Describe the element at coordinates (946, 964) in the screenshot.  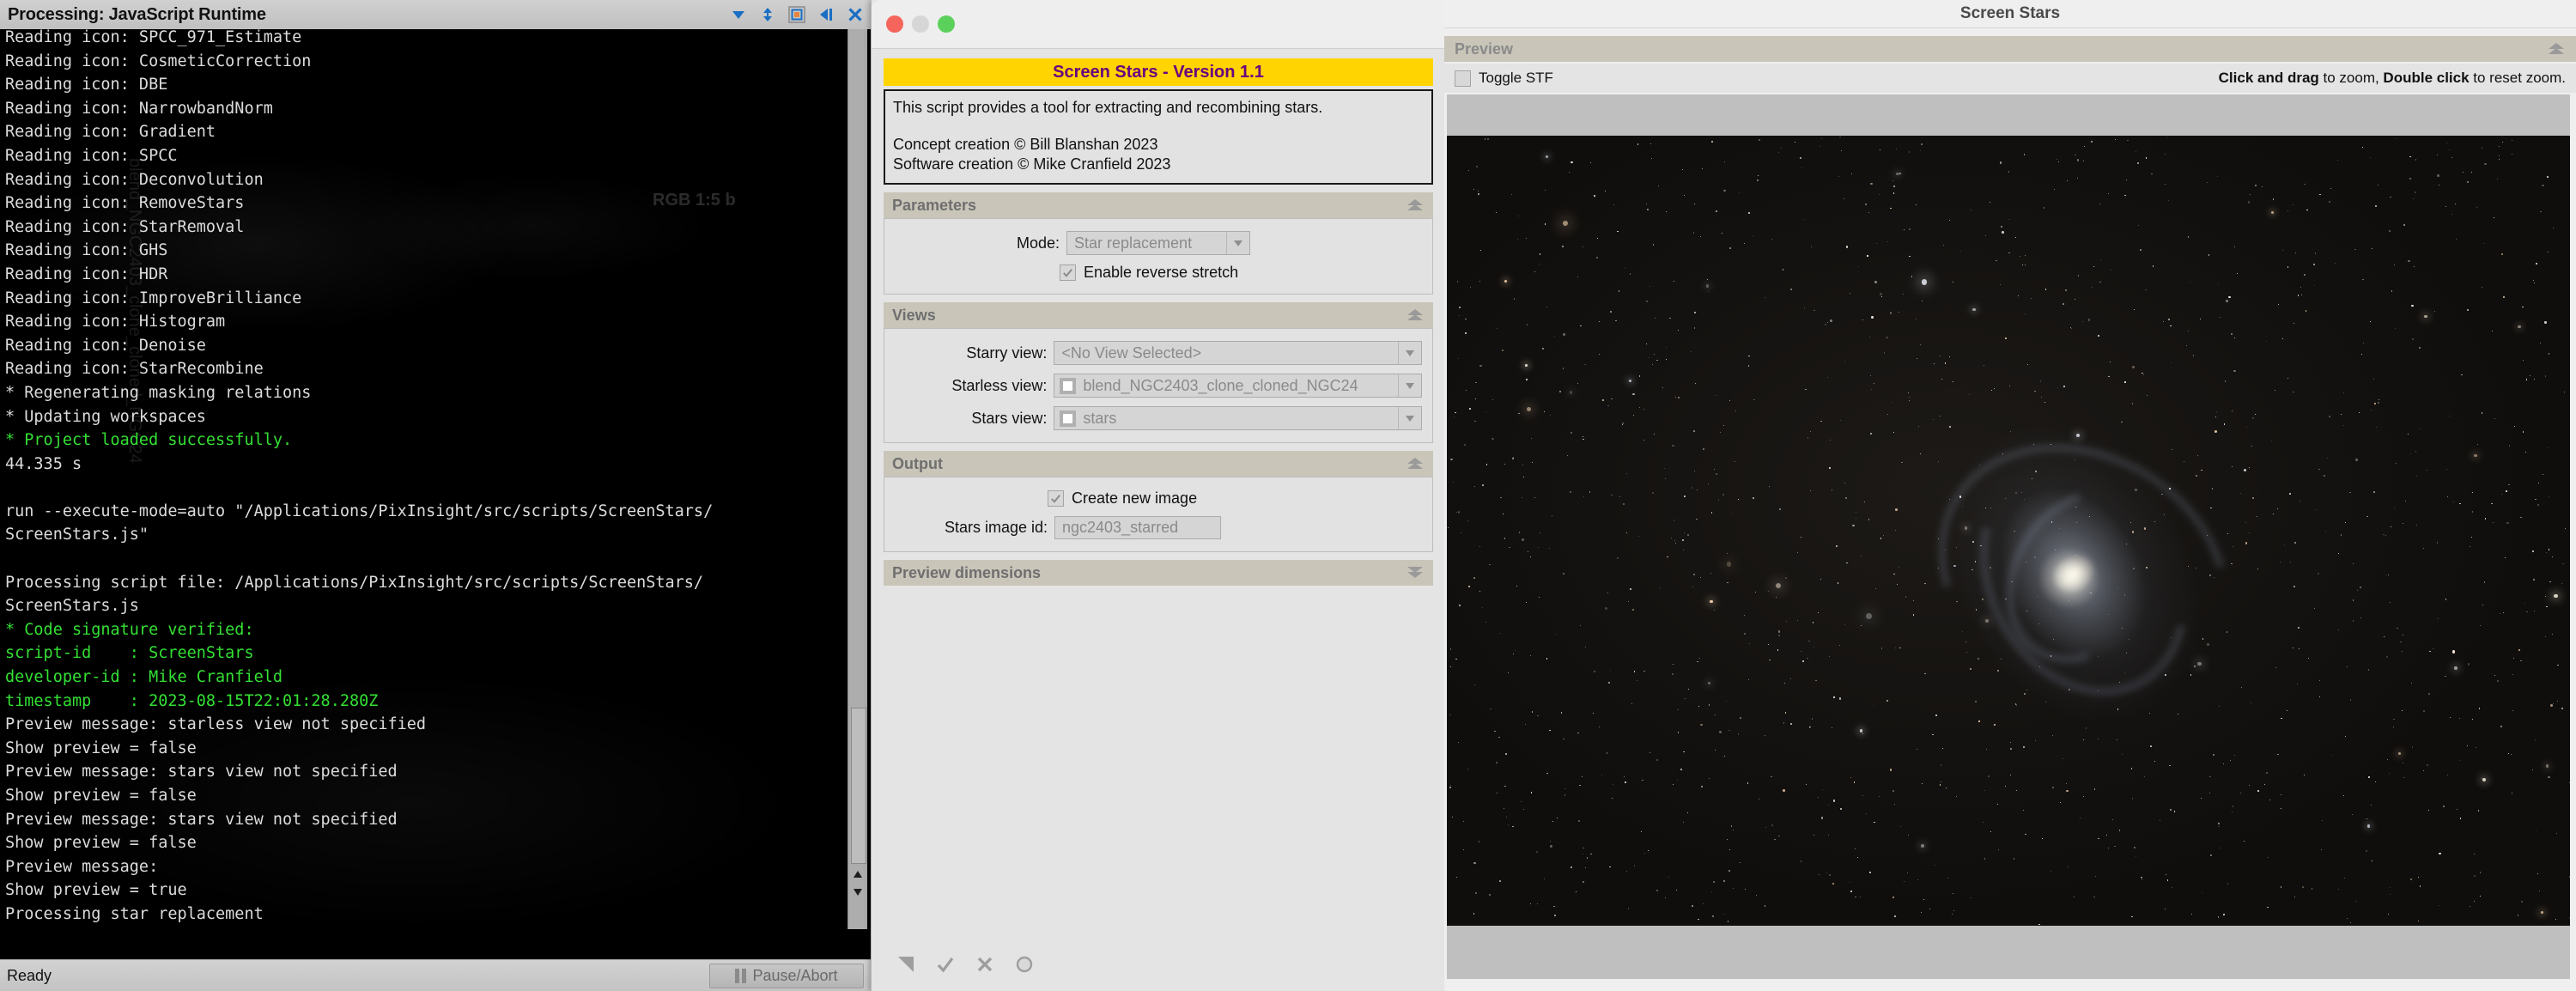
I see `apply-check-icon` at that location.